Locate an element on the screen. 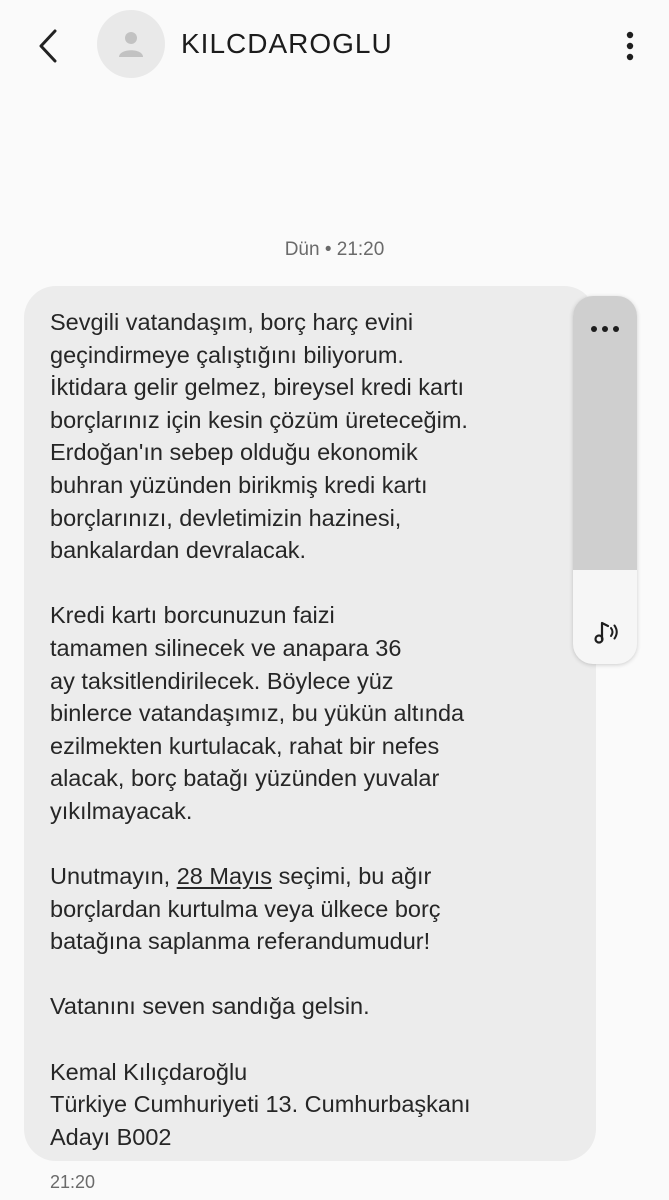 The height and width of the screenshot is (1200, 669). message-side-panel is located at coordinates (605, 480).